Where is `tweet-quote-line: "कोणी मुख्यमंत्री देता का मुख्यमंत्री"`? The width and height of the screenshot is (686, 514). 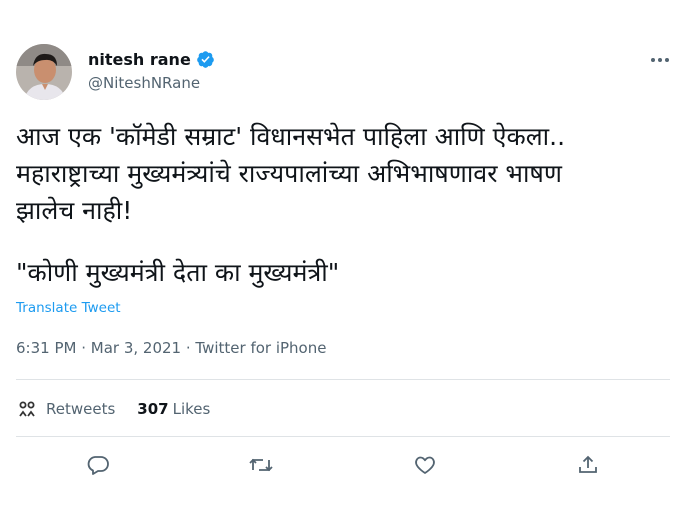
tweet-quote-line: "कोणी मुख्यमंत्री देता का मुख्यमंत्री" is located at coordinates (178, 272).